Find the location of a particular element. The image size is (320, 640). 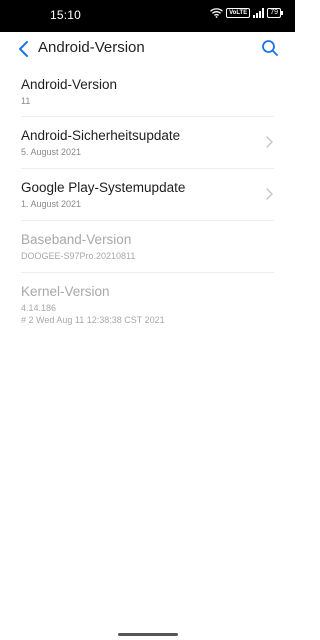

status-icons: VoLTE 79 is located at coordinates (246, 13).